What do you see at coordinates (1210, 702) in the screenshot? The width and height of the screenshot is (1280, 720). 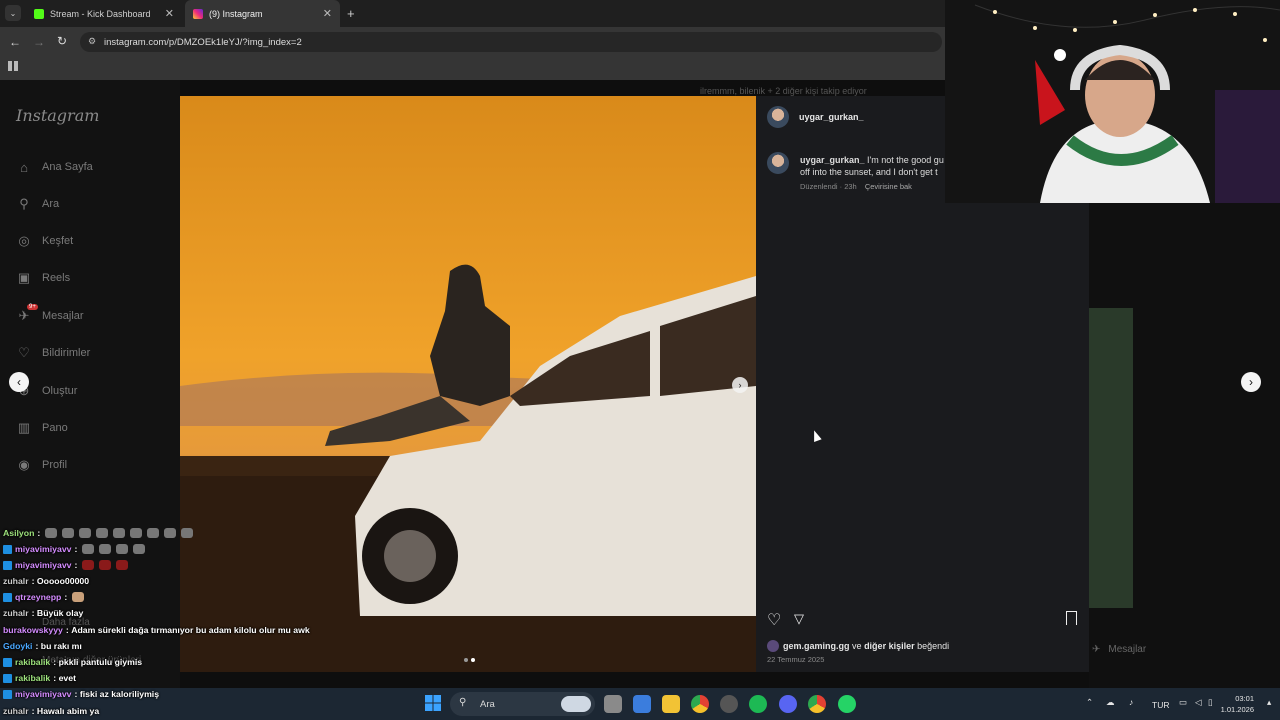 I see `battery-icon: ▯` at bounding box center [1210, 702].